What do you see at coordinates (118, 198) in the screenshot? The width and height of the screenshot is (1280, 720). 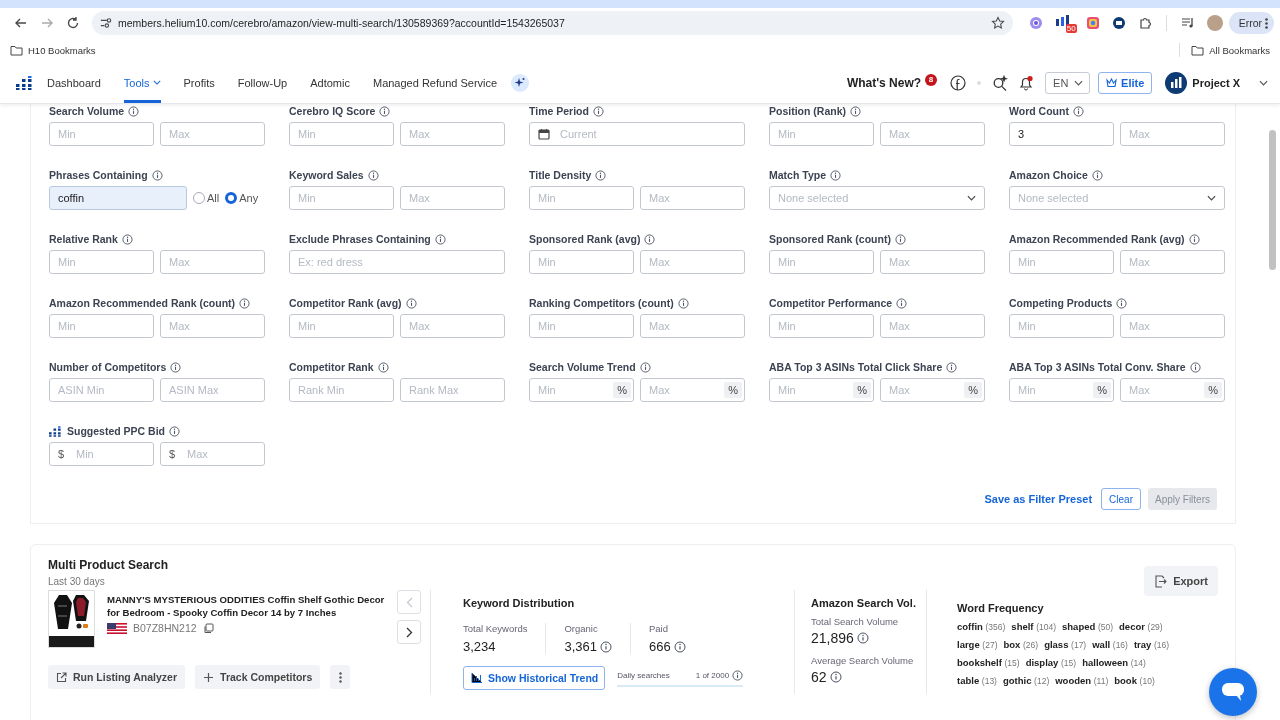 I see `input-field: coffin` at bounding box center [118, 198].